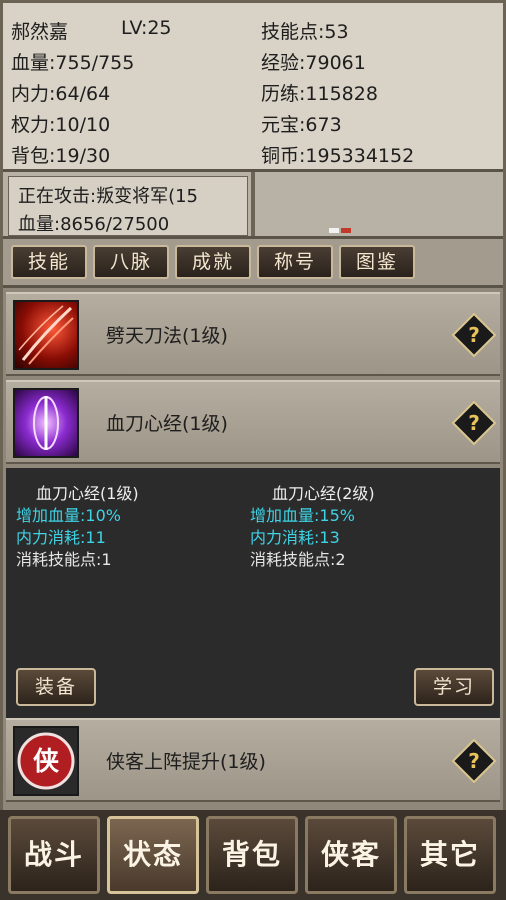  I want to click on current-hp-bonus: 增加血量:10%, so click(68, 515).